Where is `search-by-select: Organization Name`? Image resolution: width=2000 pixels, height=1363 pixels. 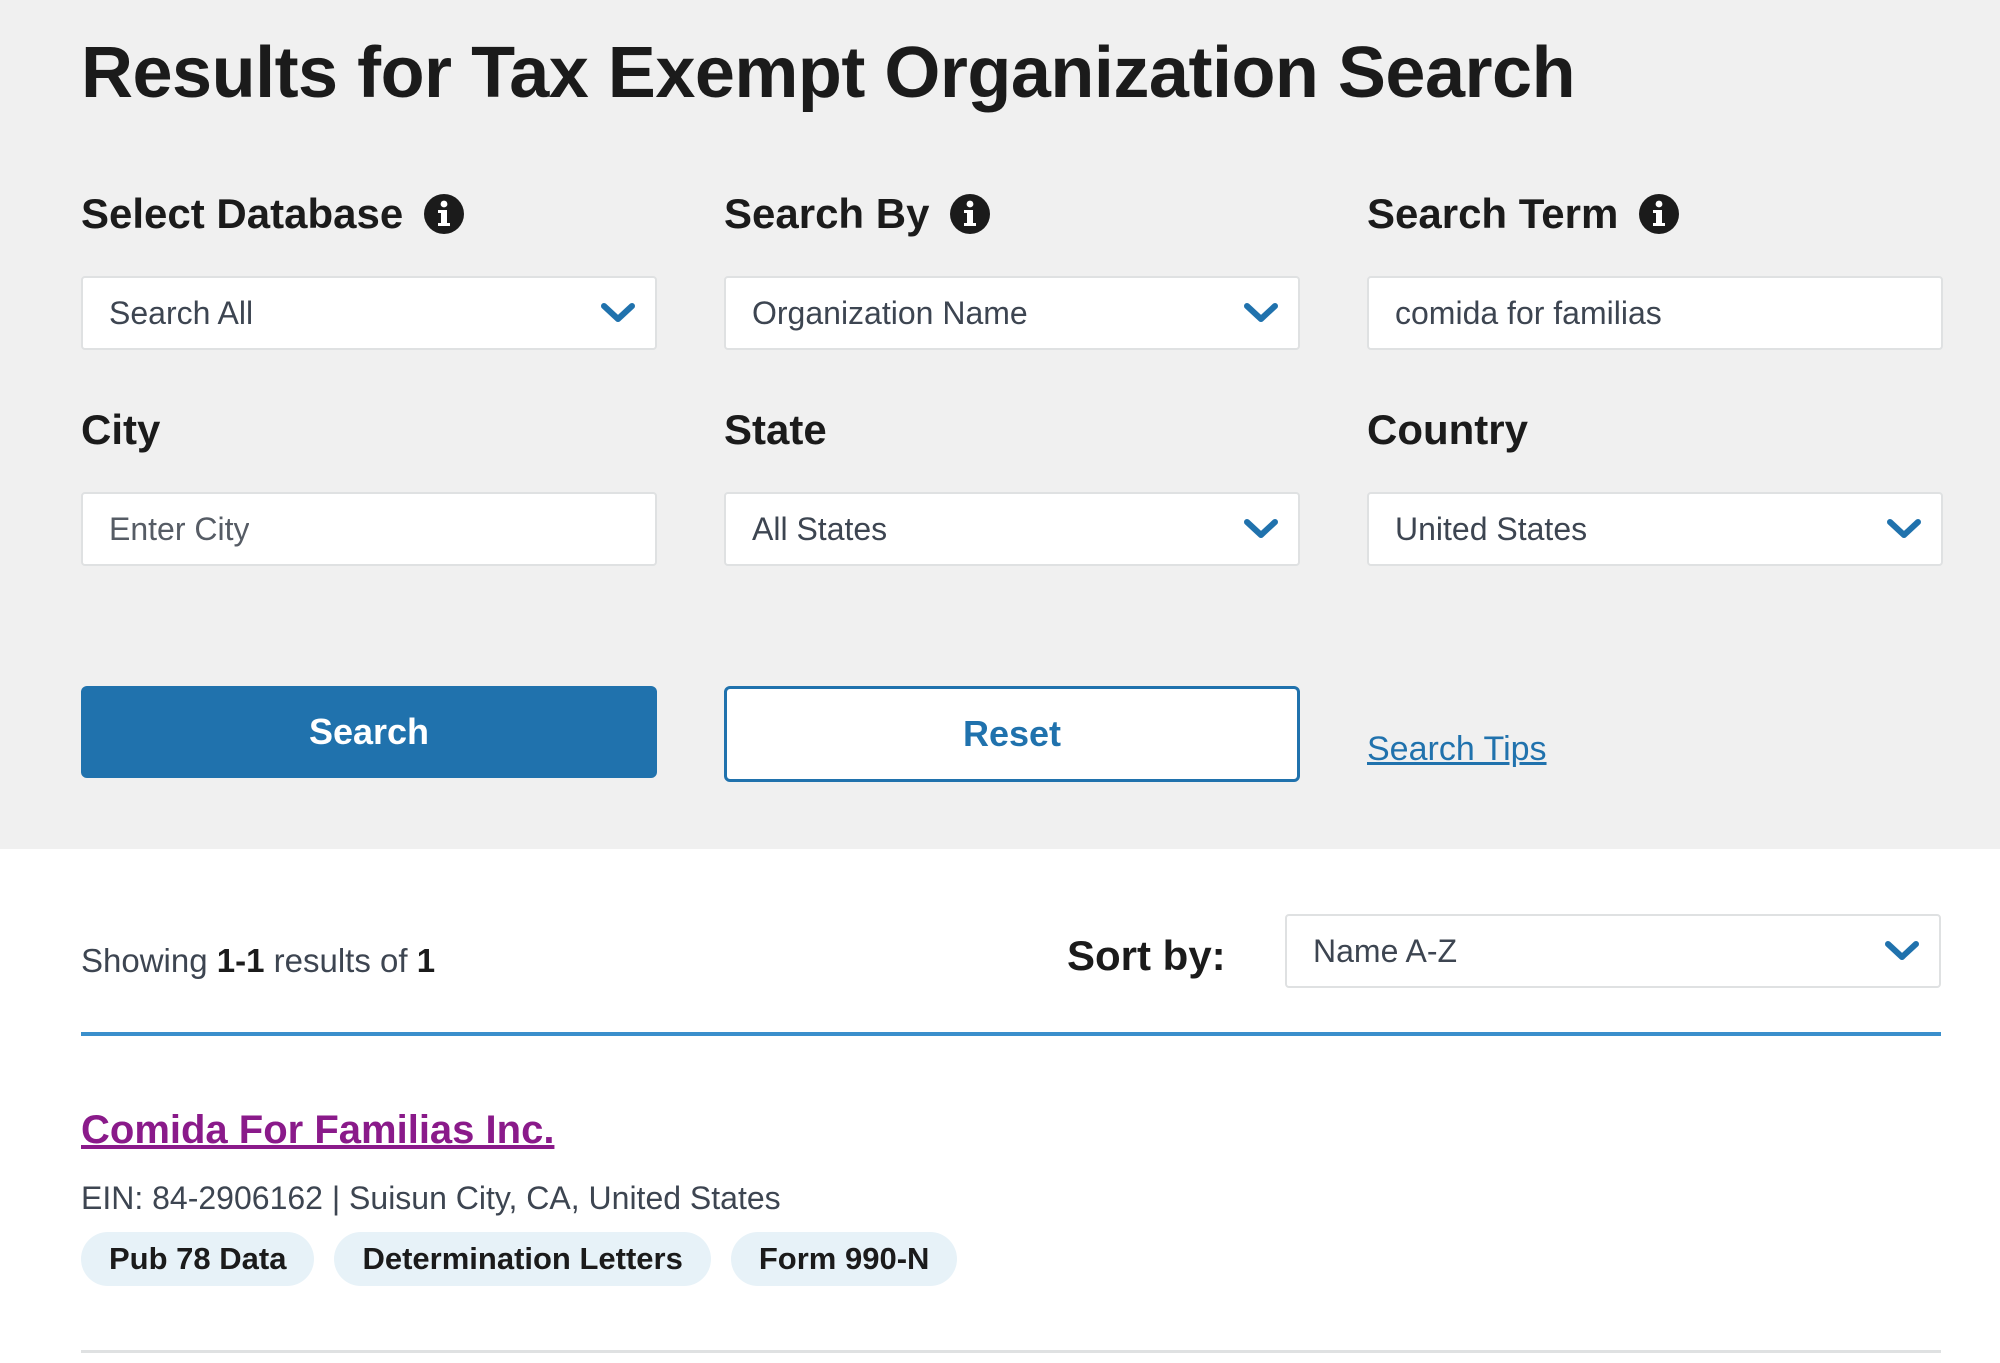
search-by-select: Organization Name is located at coordinates (1012, 313).